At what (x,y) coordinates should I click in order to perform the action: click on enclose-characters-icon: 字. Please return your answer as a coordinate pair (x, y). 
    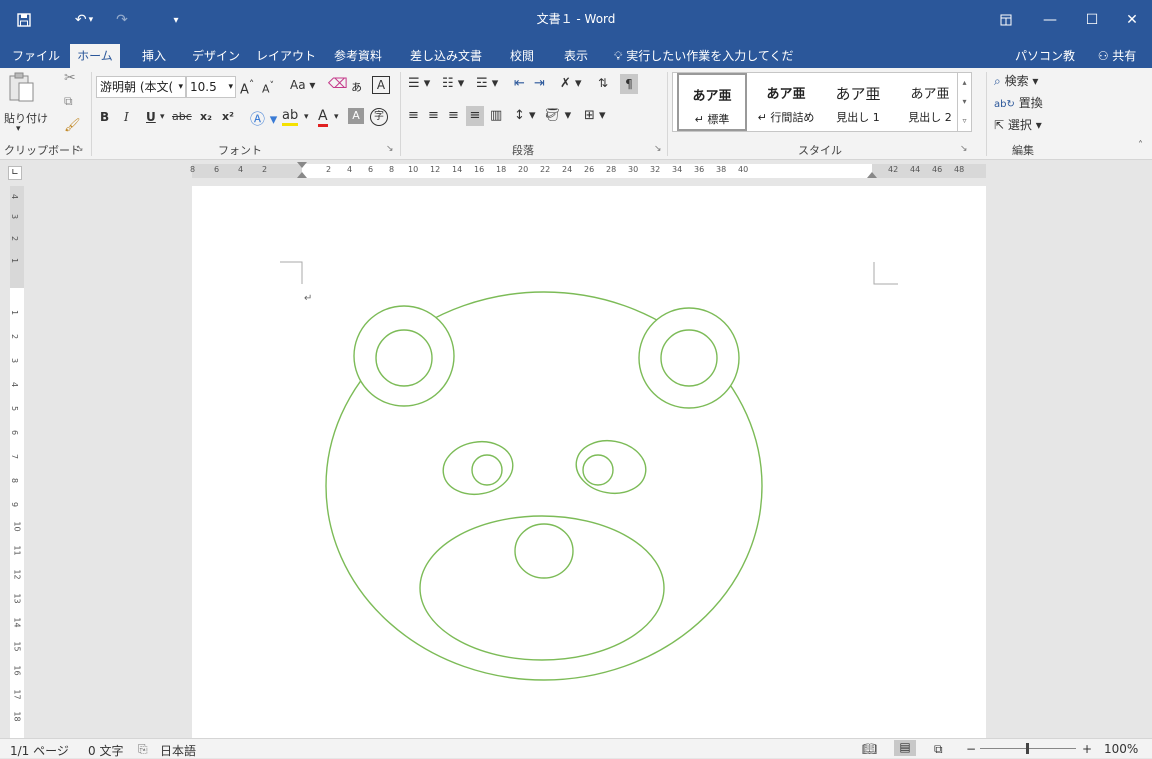
    Looking at the image, I should click on (379, 117).